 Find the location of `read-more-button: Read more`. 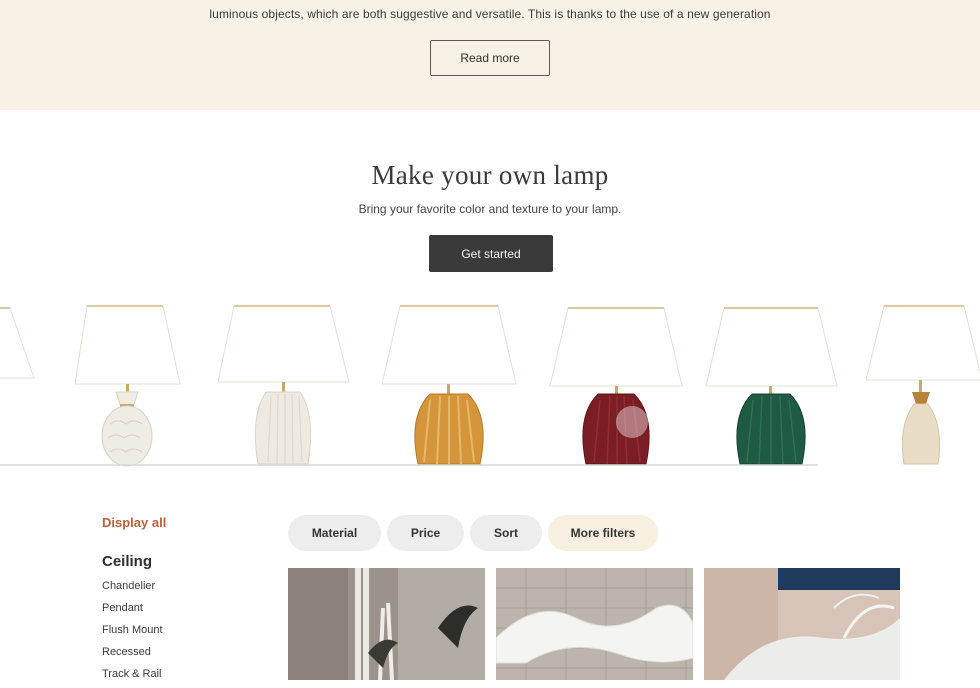

read-more-button: Read more is located at coordinates (490, 58).